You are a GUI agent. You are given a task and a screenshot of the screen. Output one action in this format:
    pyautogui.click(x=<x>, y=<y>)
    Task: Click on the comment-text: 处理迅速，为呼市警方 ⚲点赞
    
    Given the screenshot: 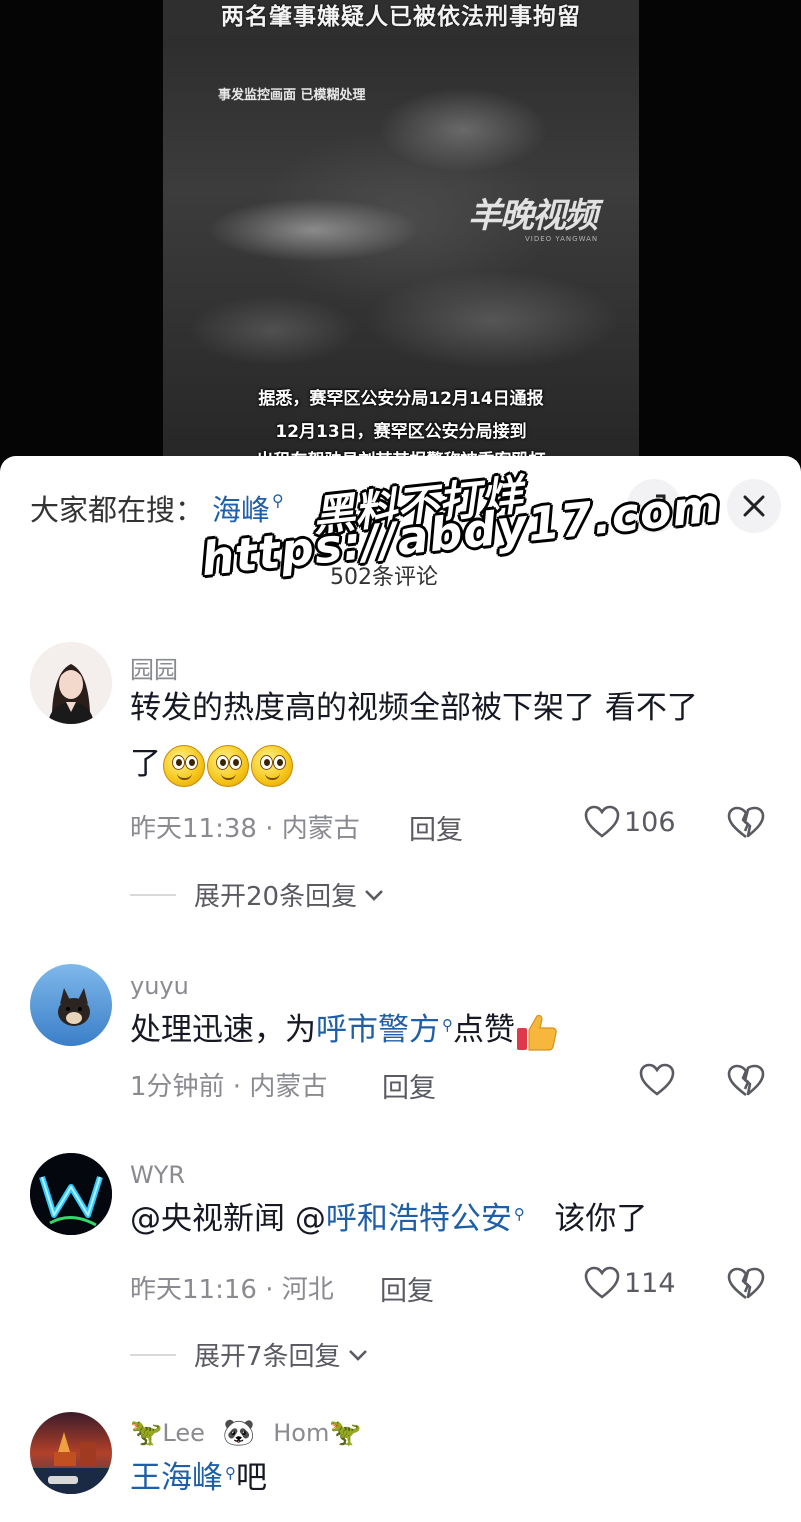 What is the action you would take?
    pyautogui.click(x=344, y=1032)
    